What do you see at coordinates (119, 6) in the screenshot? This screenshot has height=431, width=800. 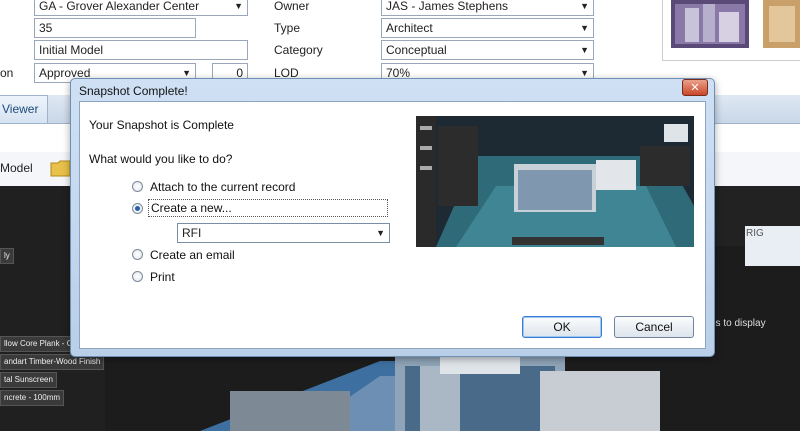 I see `project-value: GA - Grover Alexander Center` at bounding box center [119, 6].